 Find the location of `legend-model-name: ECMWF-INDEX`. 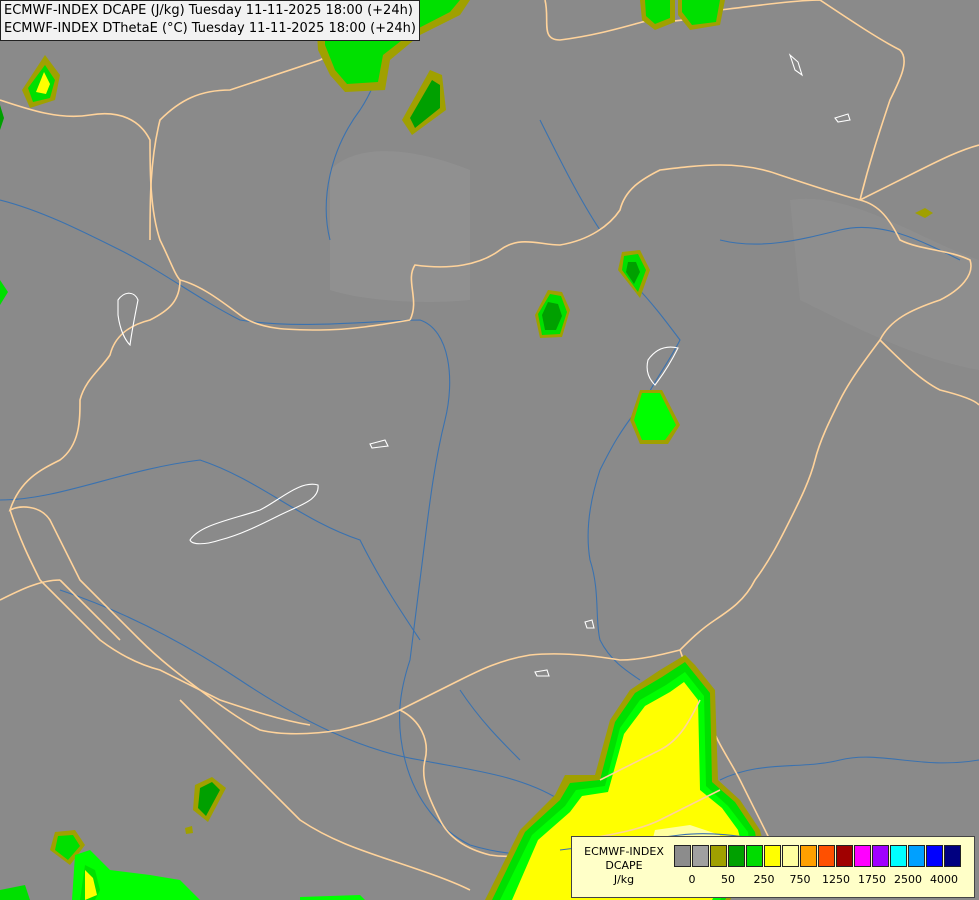

legend-model-name: ECMWF-INDEX is located at coordinates (624, 851).